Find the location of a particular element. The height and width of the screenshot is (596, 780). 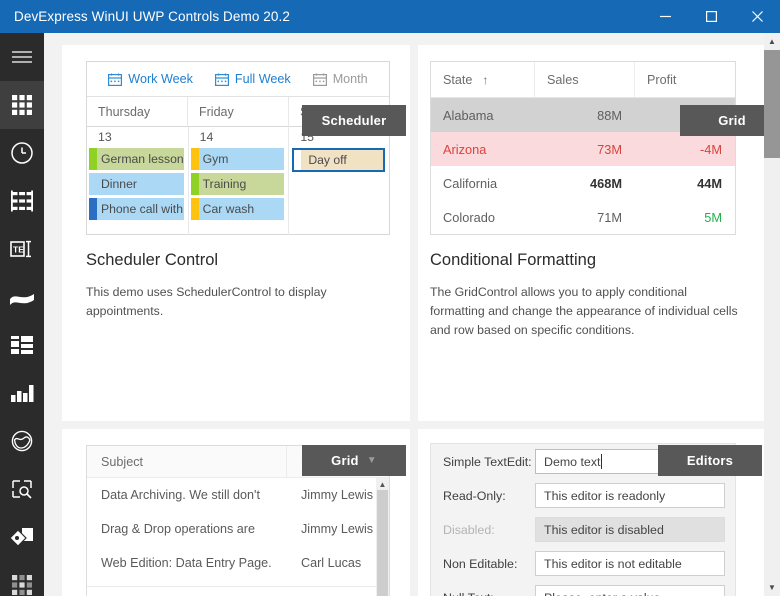

grid-pager is located at coordinates (231, 591).